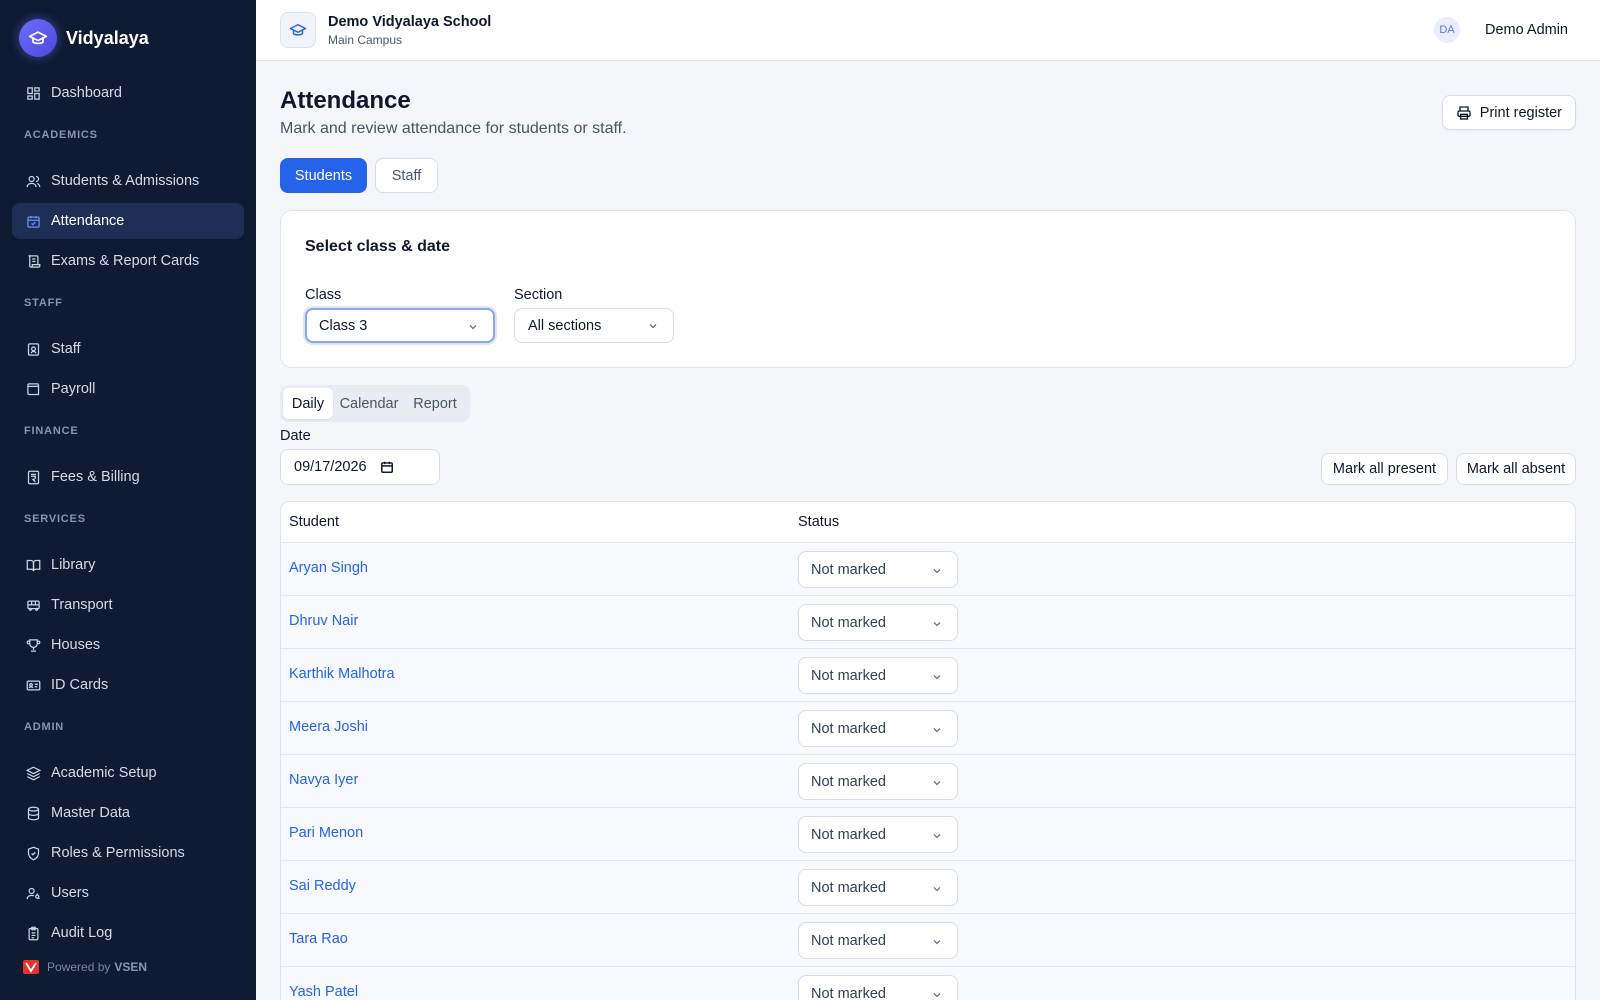  Describe the element at coordinates (128, 813) in the screenshot. I see `sidebar-item-master-data: Master Data` at that location.